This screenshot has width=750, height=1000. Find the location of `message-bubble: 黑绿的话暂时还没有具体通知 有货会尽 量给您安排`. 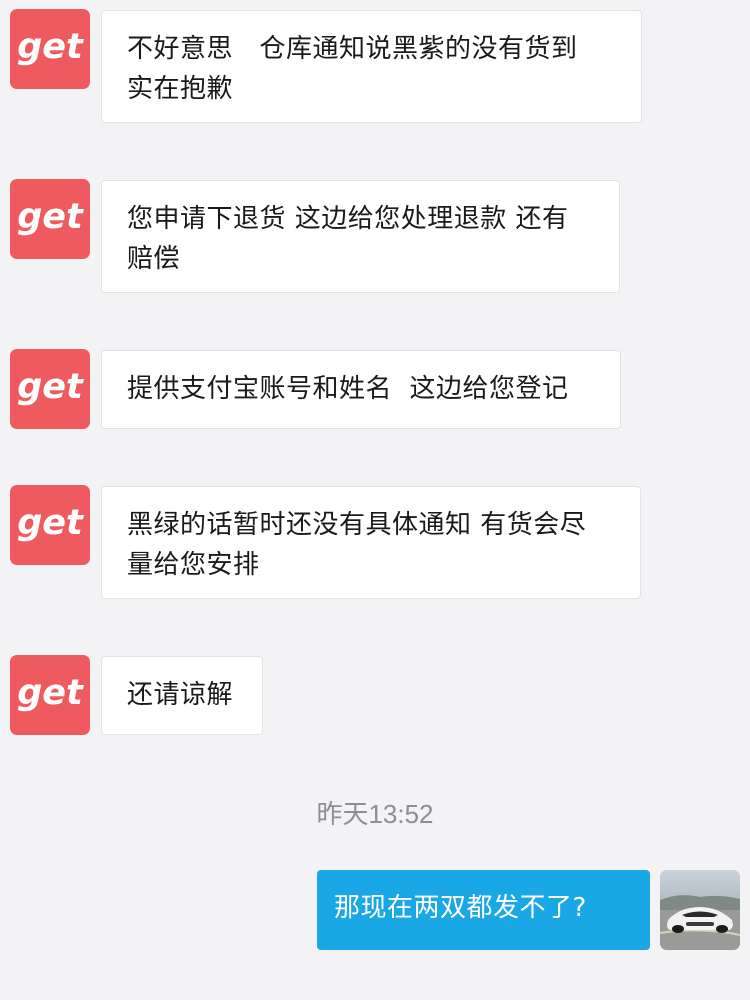

message-bubble: 黑绿的话暂时还没有具体通知 有货会尽 量给您安排 is located at coordinates (371, 542).